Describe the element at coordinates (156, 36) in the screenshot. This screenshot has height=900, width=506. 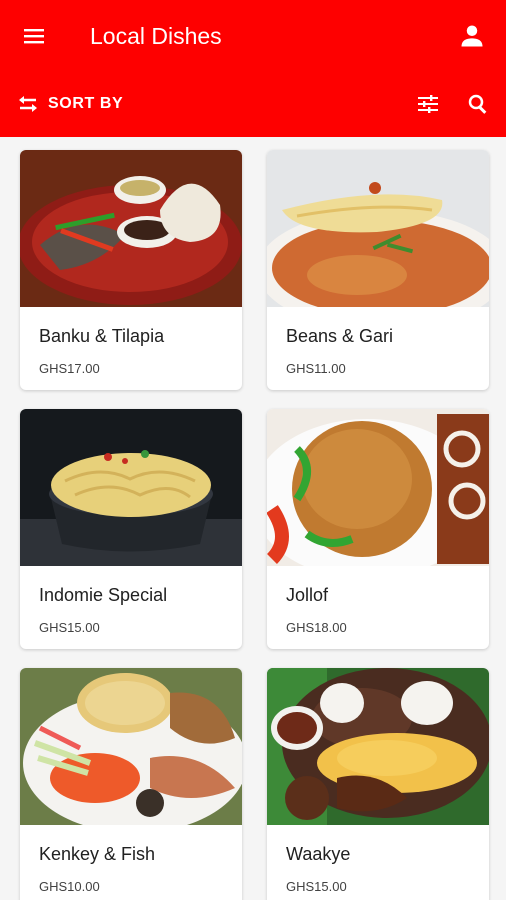
I see `page-title: Local Dishes` at that location.